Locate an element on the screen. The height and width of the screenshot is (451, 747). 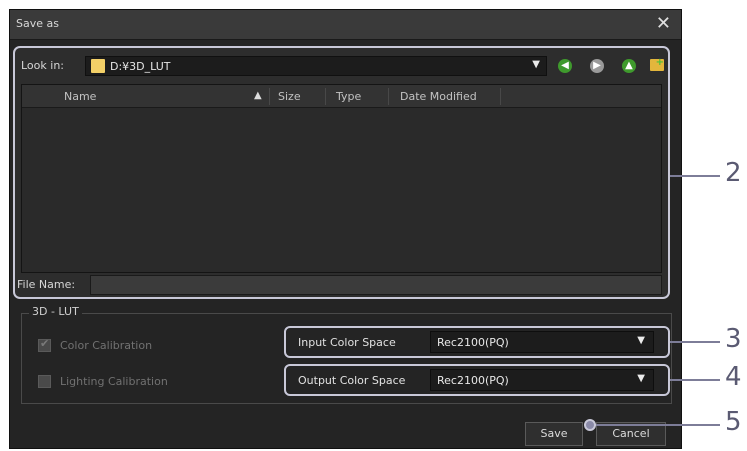
column-header: Name ▲ Size Type Date Modified is located at coordinates (341, 96).